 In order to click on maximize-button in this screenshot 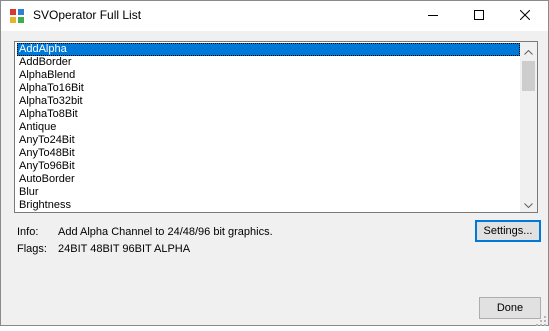, I will do `click(479, 16)`.